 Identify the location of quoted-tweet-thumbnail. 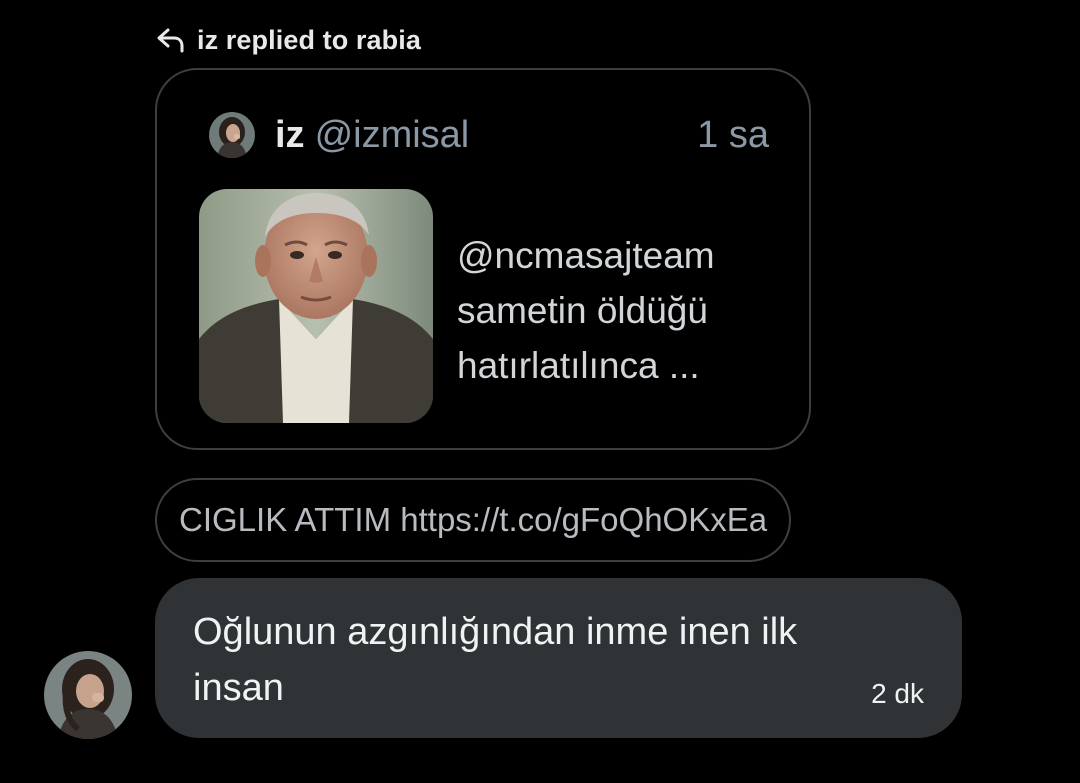
(316, 306).